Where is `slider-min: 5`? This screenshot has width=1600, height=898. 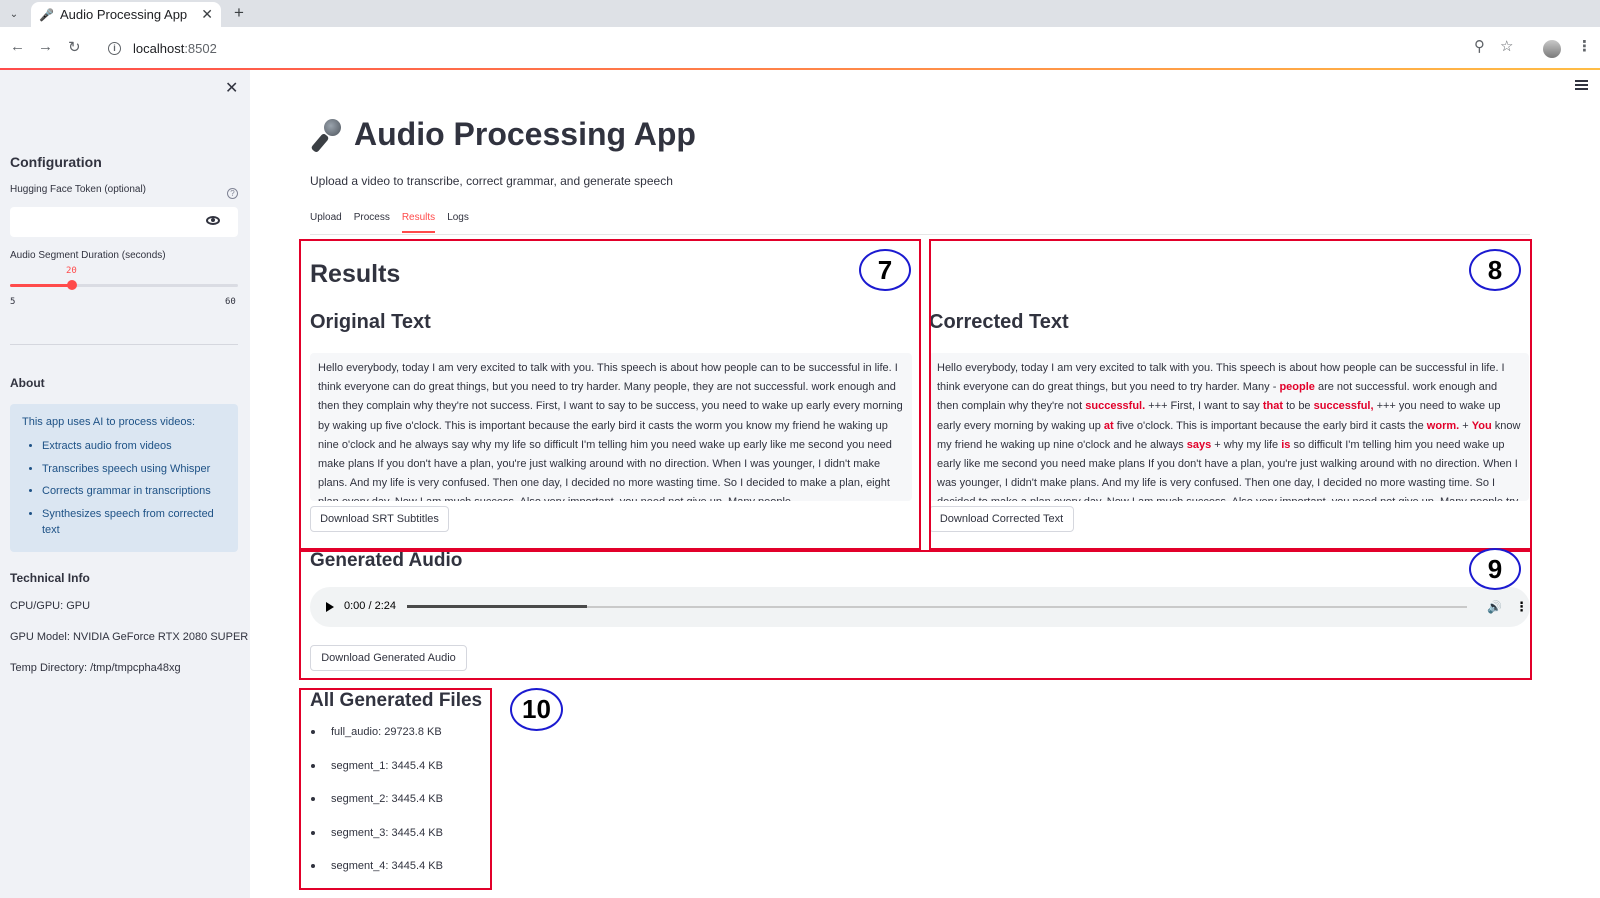
slider-min: 5 is located at coordinates (13, 302).